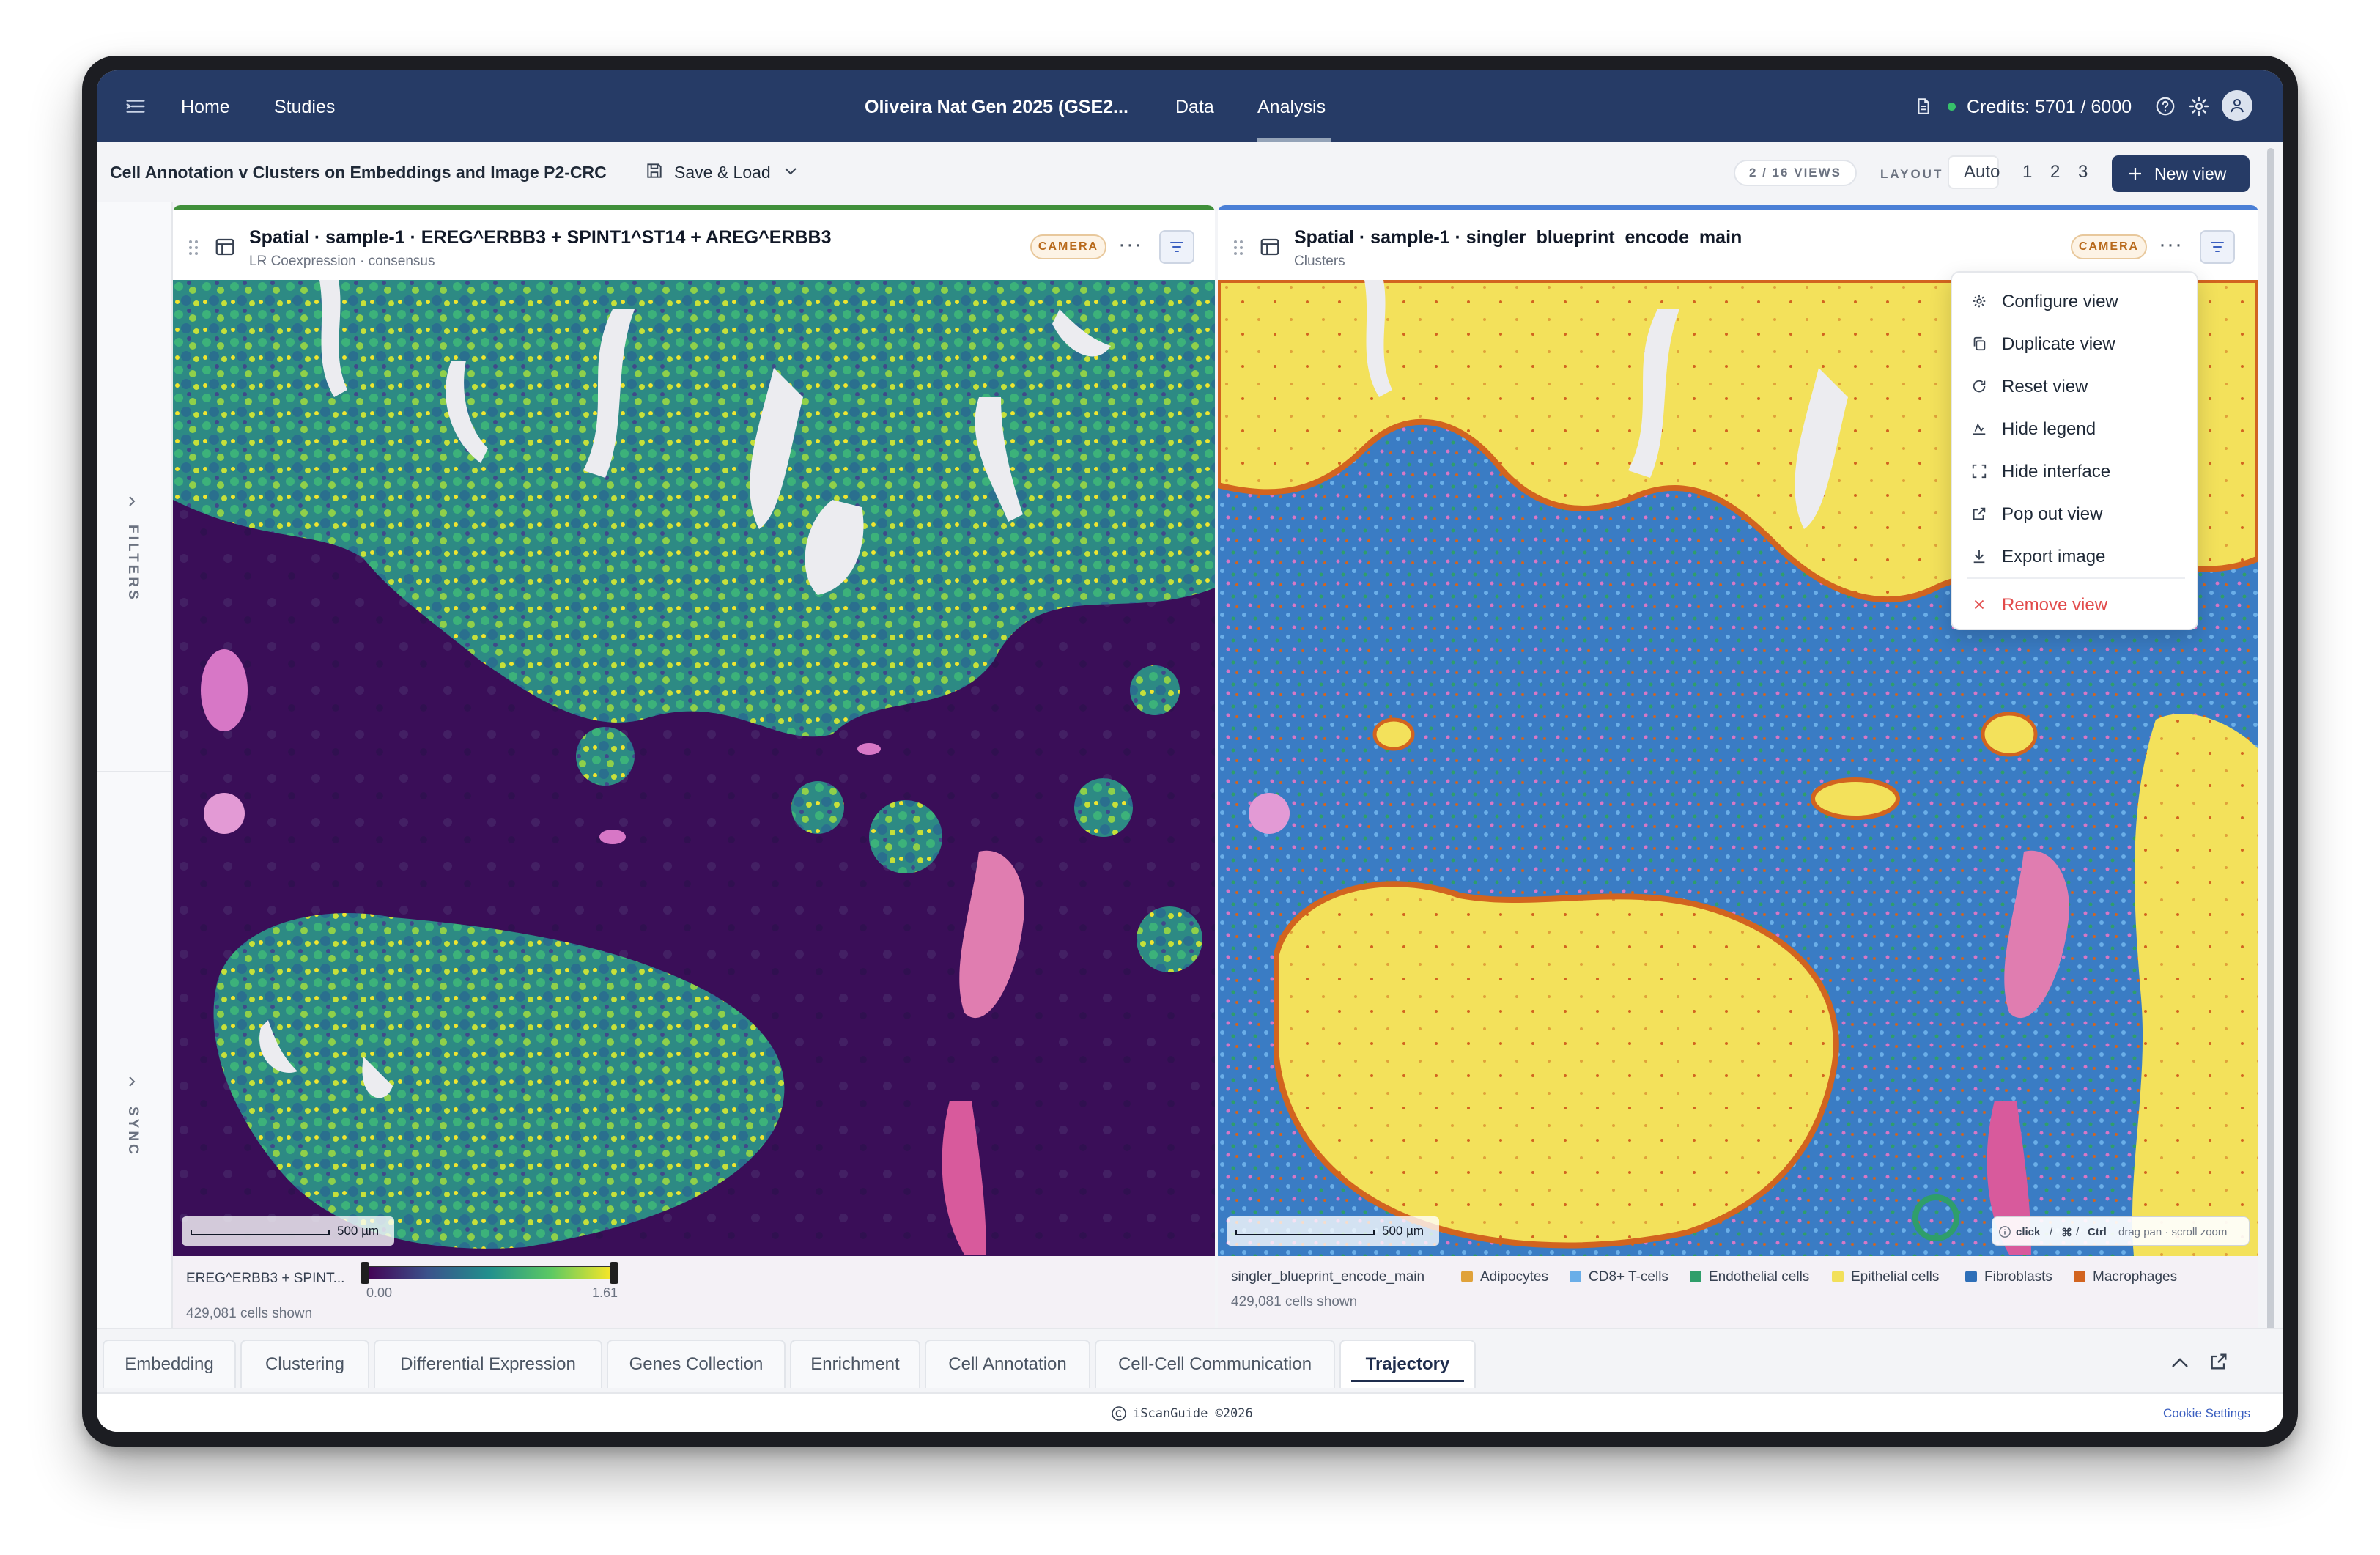 This screenshot has height=1555, width=2380. I want to click on menu-item-hide-interface: Hide interface, so click(2074, 471).